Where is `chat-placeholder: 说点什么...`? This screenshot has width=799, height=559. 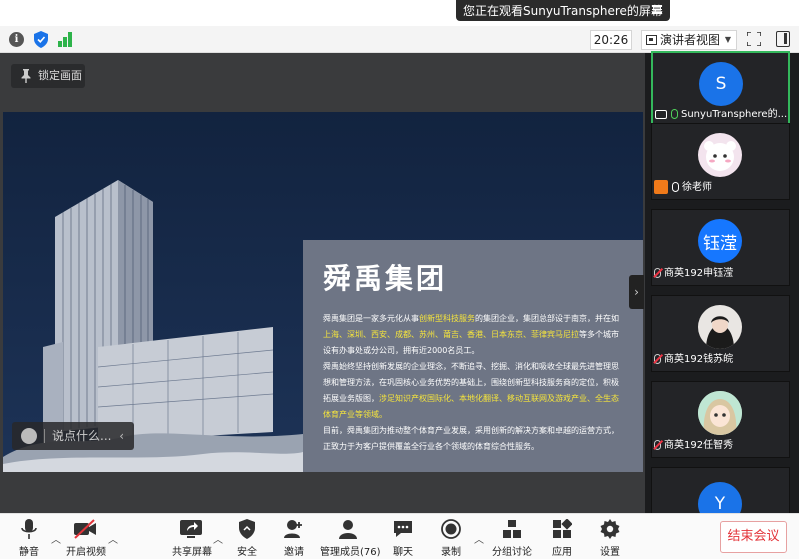 chat-placeholder: 说点什么... is located at coordinates (82, 436).